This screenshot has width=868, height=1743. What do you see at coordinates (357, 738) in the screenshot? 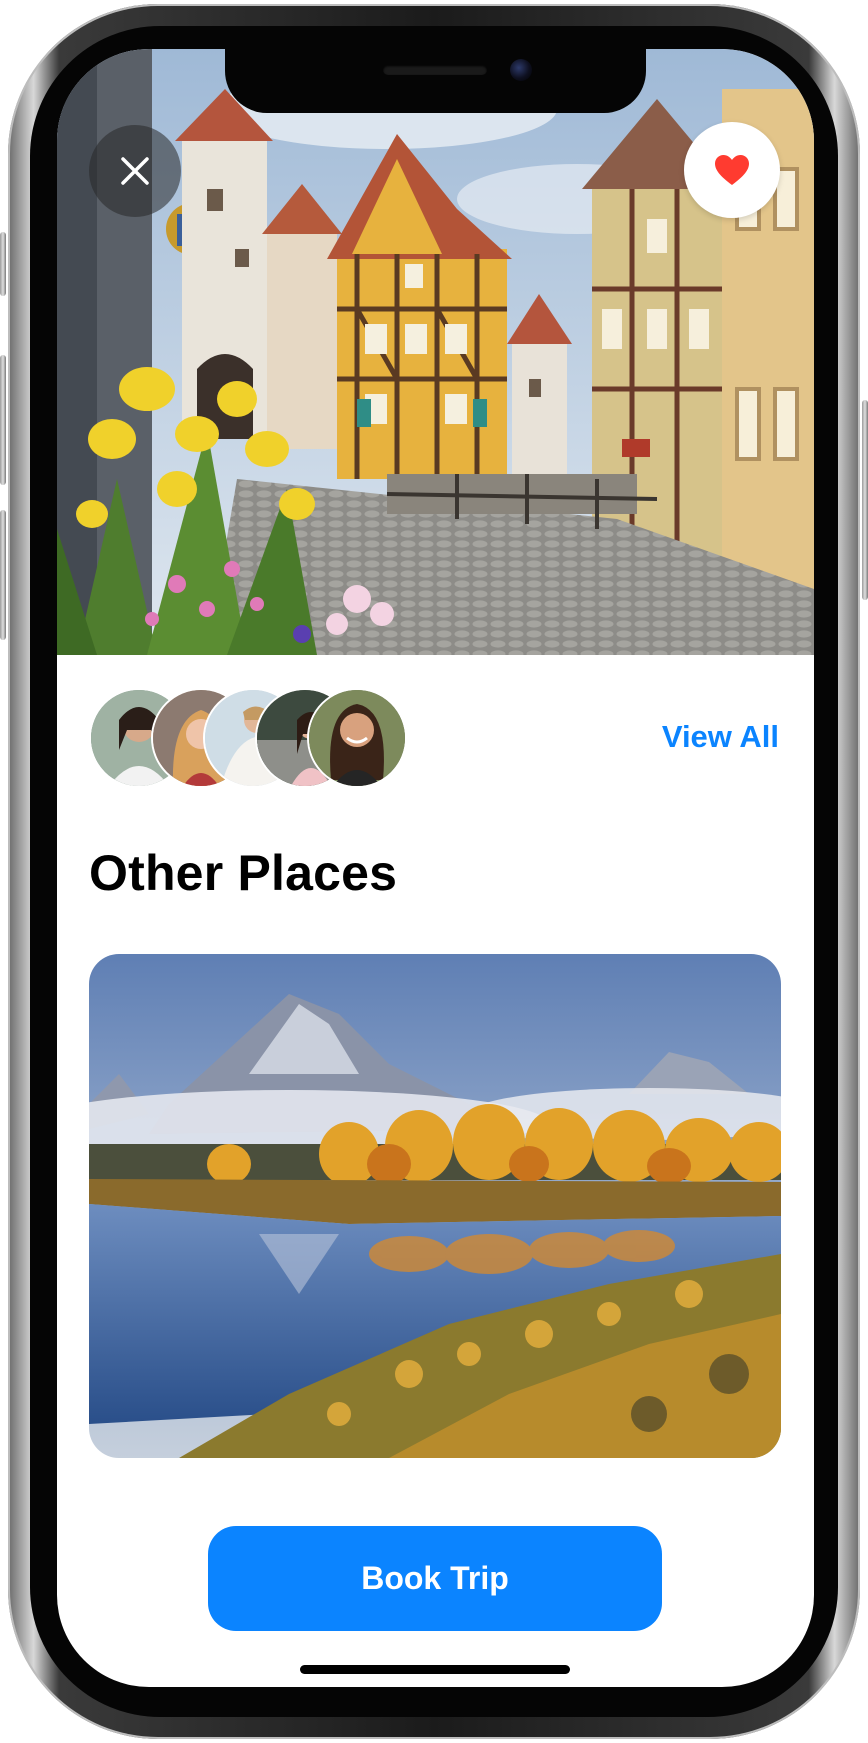
I see `avatar` at bounding box center [357, 738].